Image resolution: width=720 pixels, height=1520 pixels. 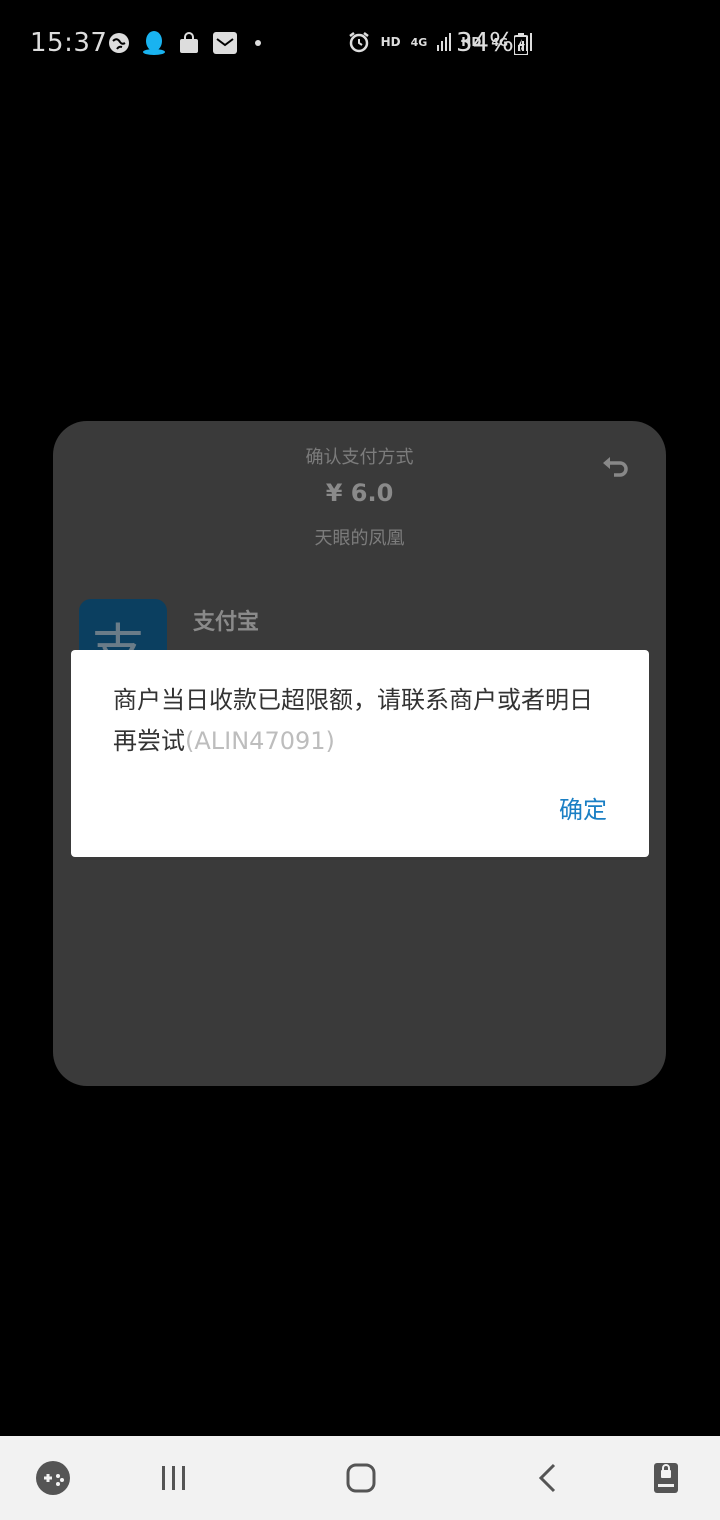 What do you see at coordinates (390, 42) in the screenshot?
I see `hd-indicator-1: HD` at bounding box center [390, 42].